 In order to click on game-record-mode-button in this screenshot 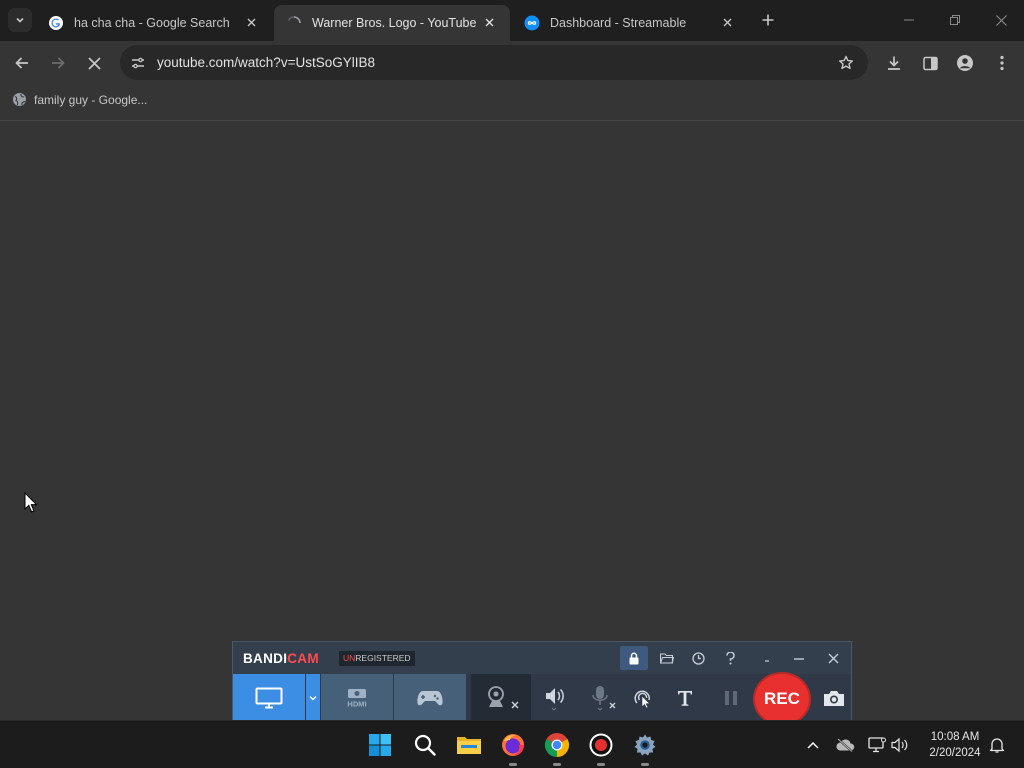, I will do `click(430, 697)`.